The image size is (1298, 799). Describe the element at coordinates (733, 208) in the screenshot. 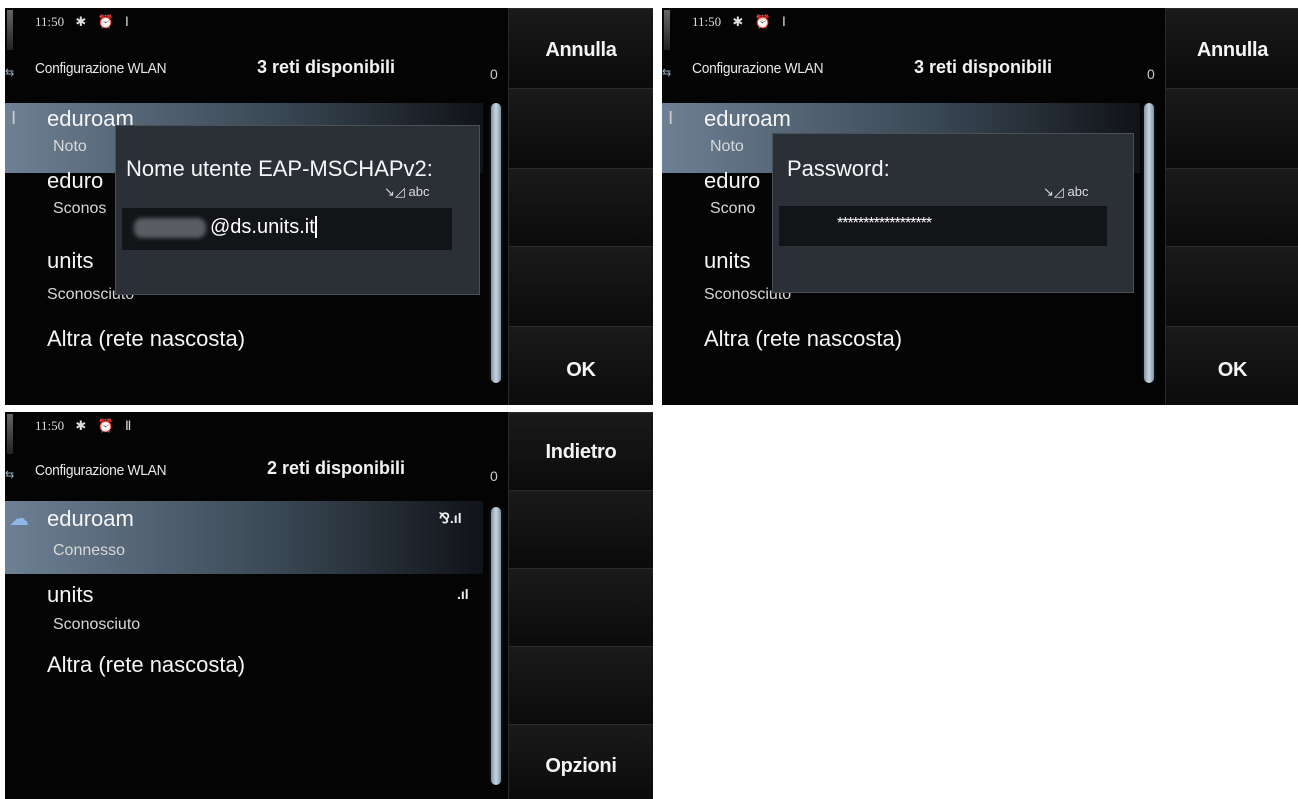

I see `network-status: Scono` at that location.